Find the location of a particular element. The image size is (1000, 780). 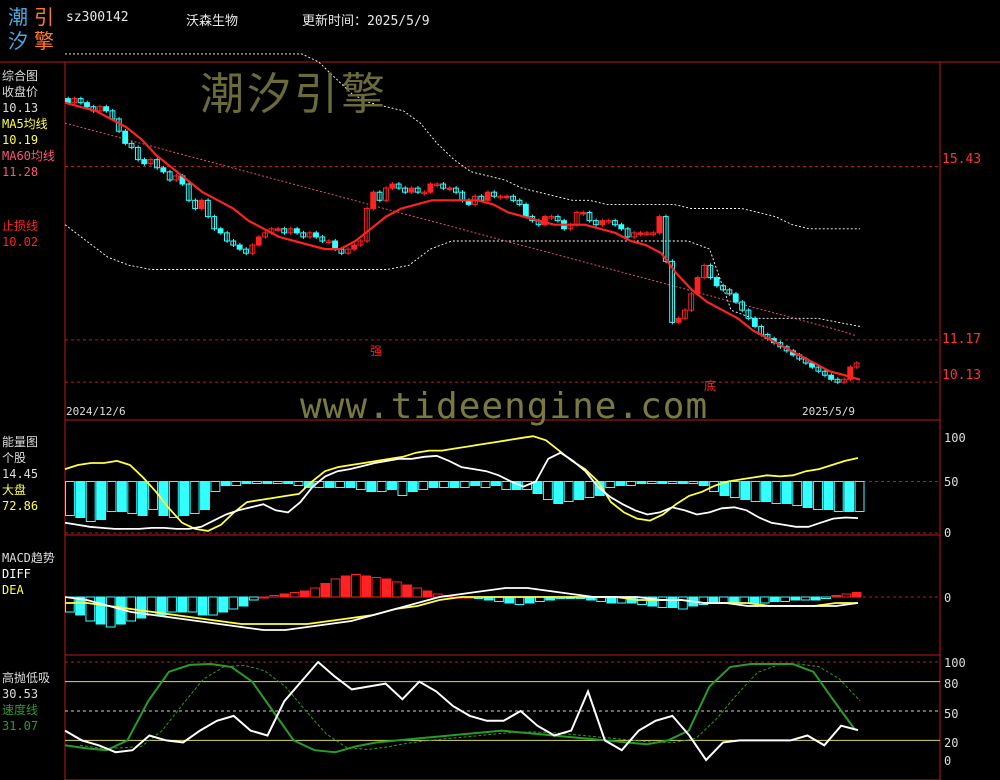

p4-tick: 20 is located at coordinates (951, 743).